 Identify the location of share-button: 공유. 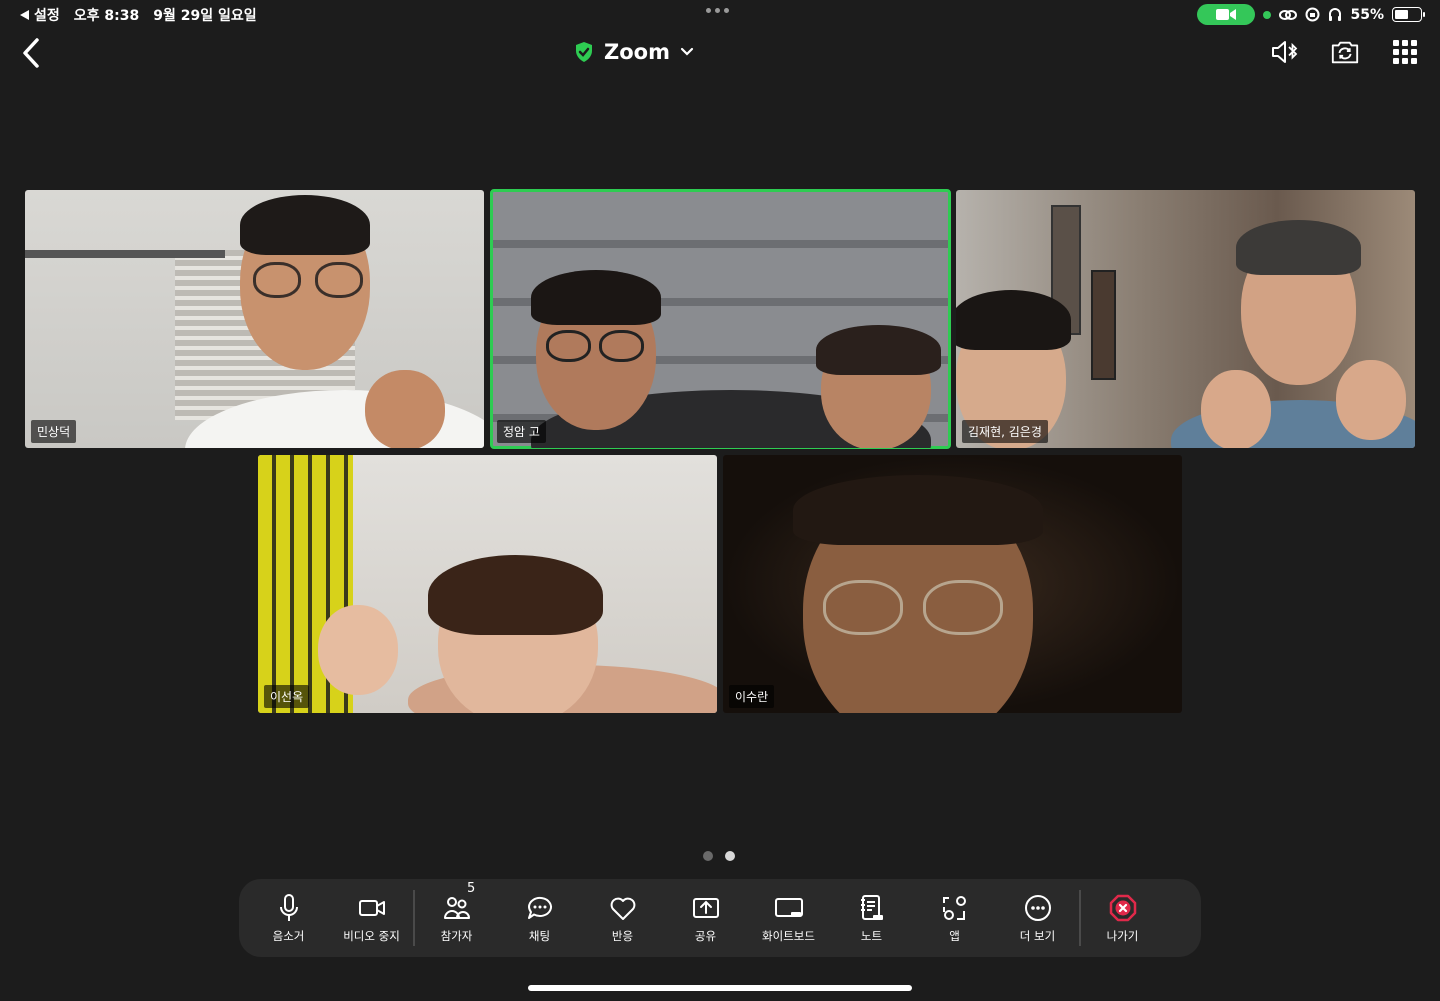
(705, 918).